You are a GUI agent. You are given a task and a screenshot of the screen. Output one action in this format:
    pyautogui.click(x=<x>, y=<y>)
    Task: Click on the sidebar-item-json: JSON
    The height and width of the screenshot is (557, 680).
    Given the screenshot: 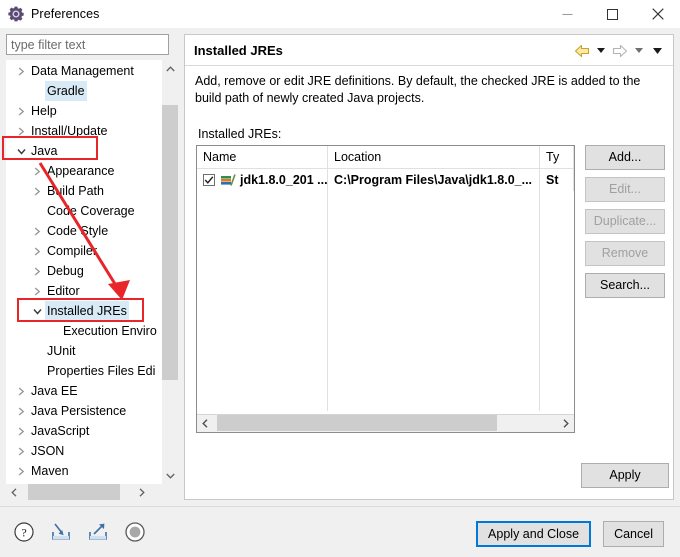 What is the action you would take?
    pyautogui.click(x=84, y=451)
    